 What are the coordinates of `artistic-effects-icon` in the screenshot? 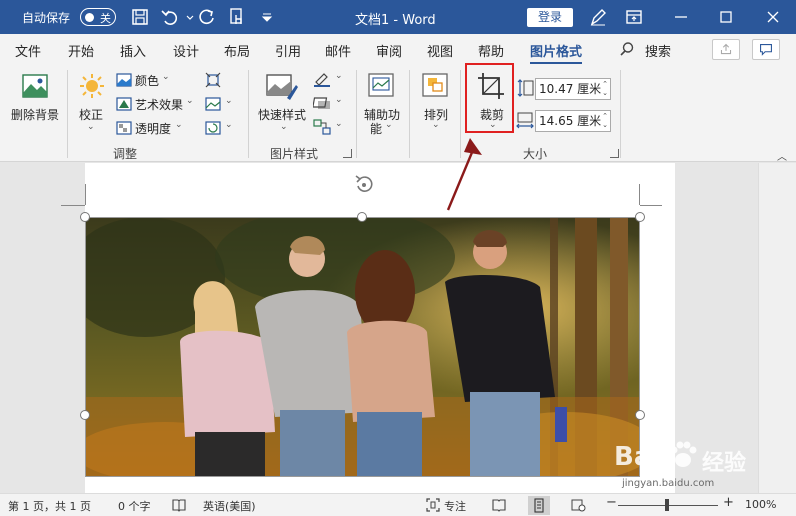 It's located at (124, 104).